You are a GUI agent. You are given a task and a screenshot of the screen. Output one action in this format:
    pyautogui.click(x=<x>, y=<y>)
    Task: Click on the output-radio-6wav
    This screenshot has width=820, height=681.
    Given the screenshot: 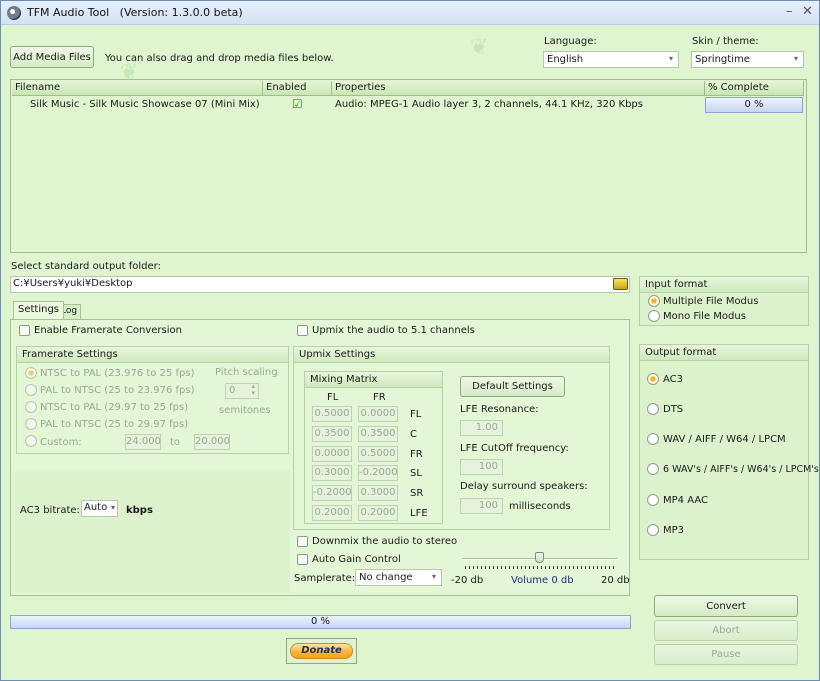 What is the action you would take?
    pyautogui.click(x=653, y=469)
    